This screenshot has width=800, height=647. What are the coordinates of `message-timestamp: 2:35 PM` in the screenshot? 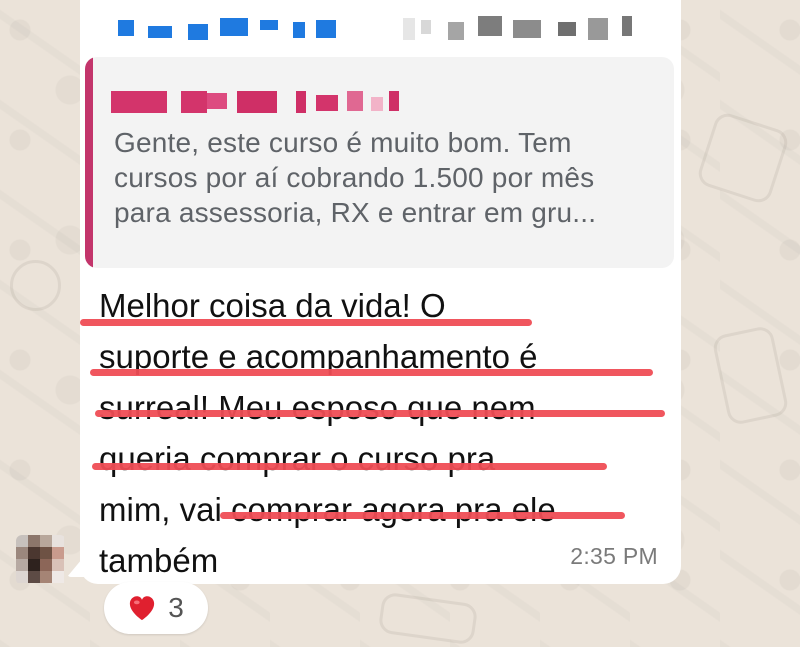 It's located at (614, 556).